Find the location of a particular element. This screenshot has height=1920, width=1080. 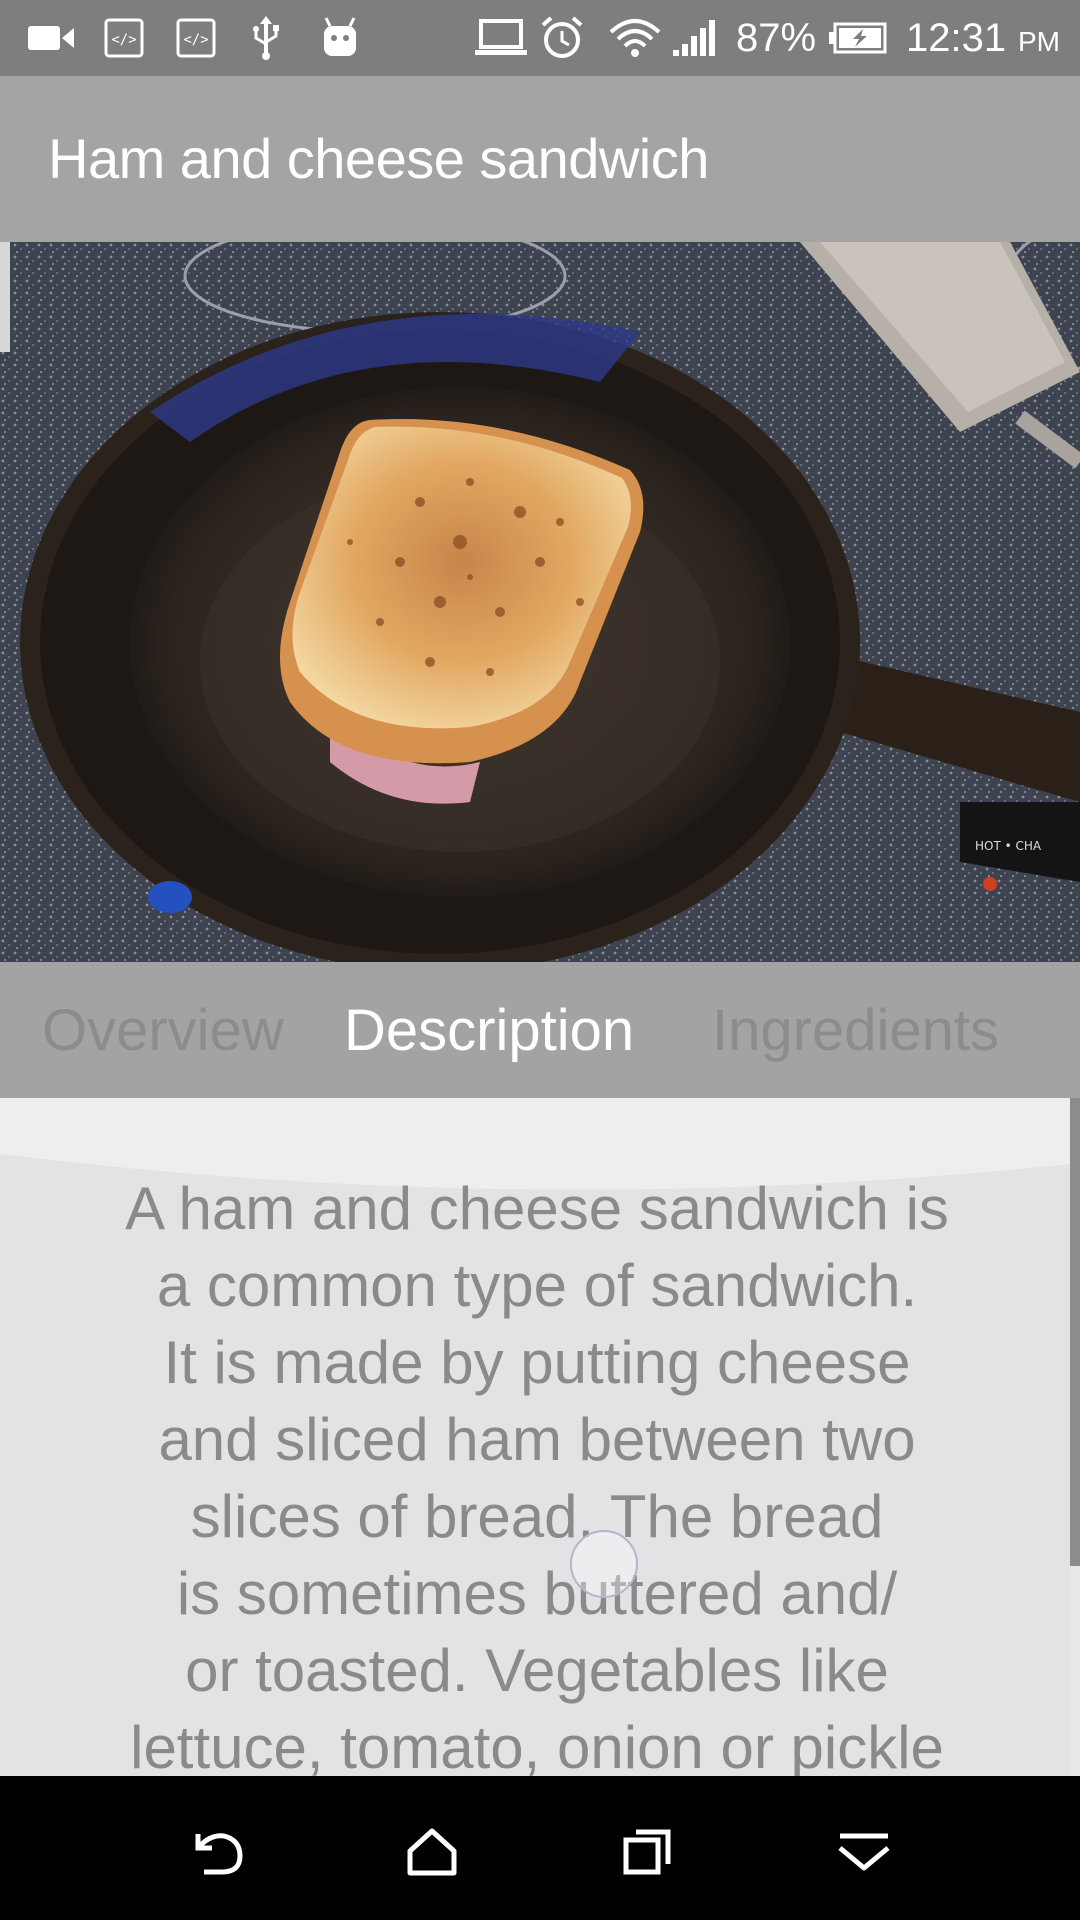

battery-charging-icon is located at coordinates (858, 38).